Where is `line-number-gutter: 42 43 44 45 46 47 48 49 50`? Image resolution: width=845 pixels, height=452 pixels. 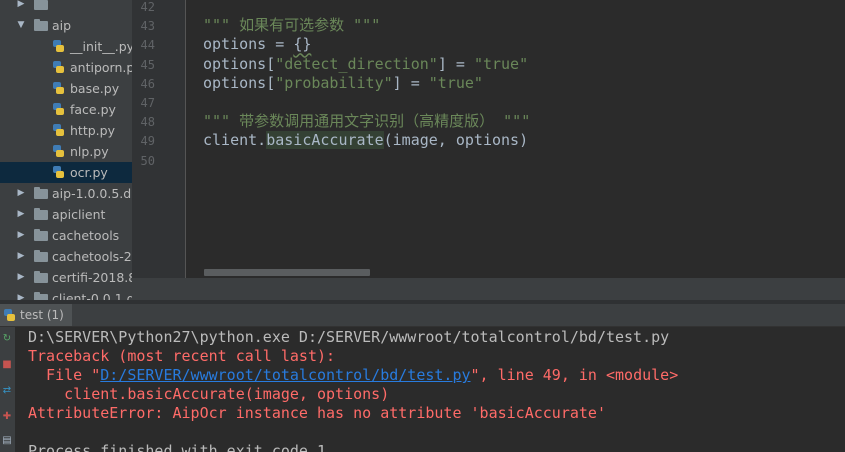 line-number-gutter: 42 43 44 45 46 47 48 49 50 is located at coordinates (160, 139).